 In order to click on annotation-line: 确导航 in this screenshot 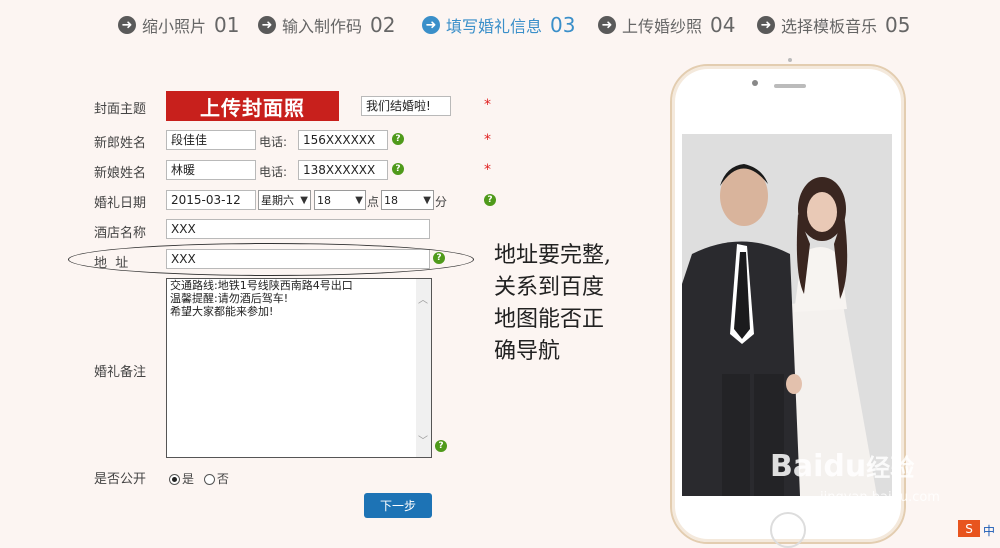, I will do `click(527, 351)`.